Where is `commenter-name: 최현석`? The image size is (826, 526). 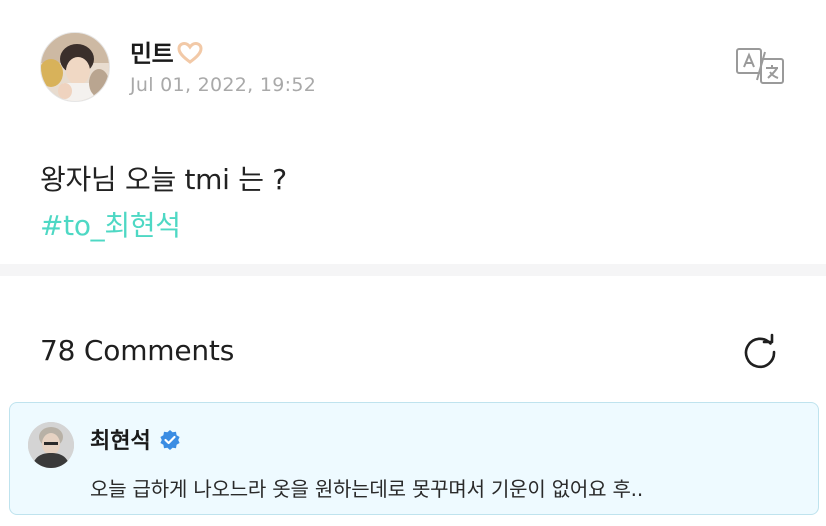 commenter-name: 최현석 is located at coordinates (135, 439).